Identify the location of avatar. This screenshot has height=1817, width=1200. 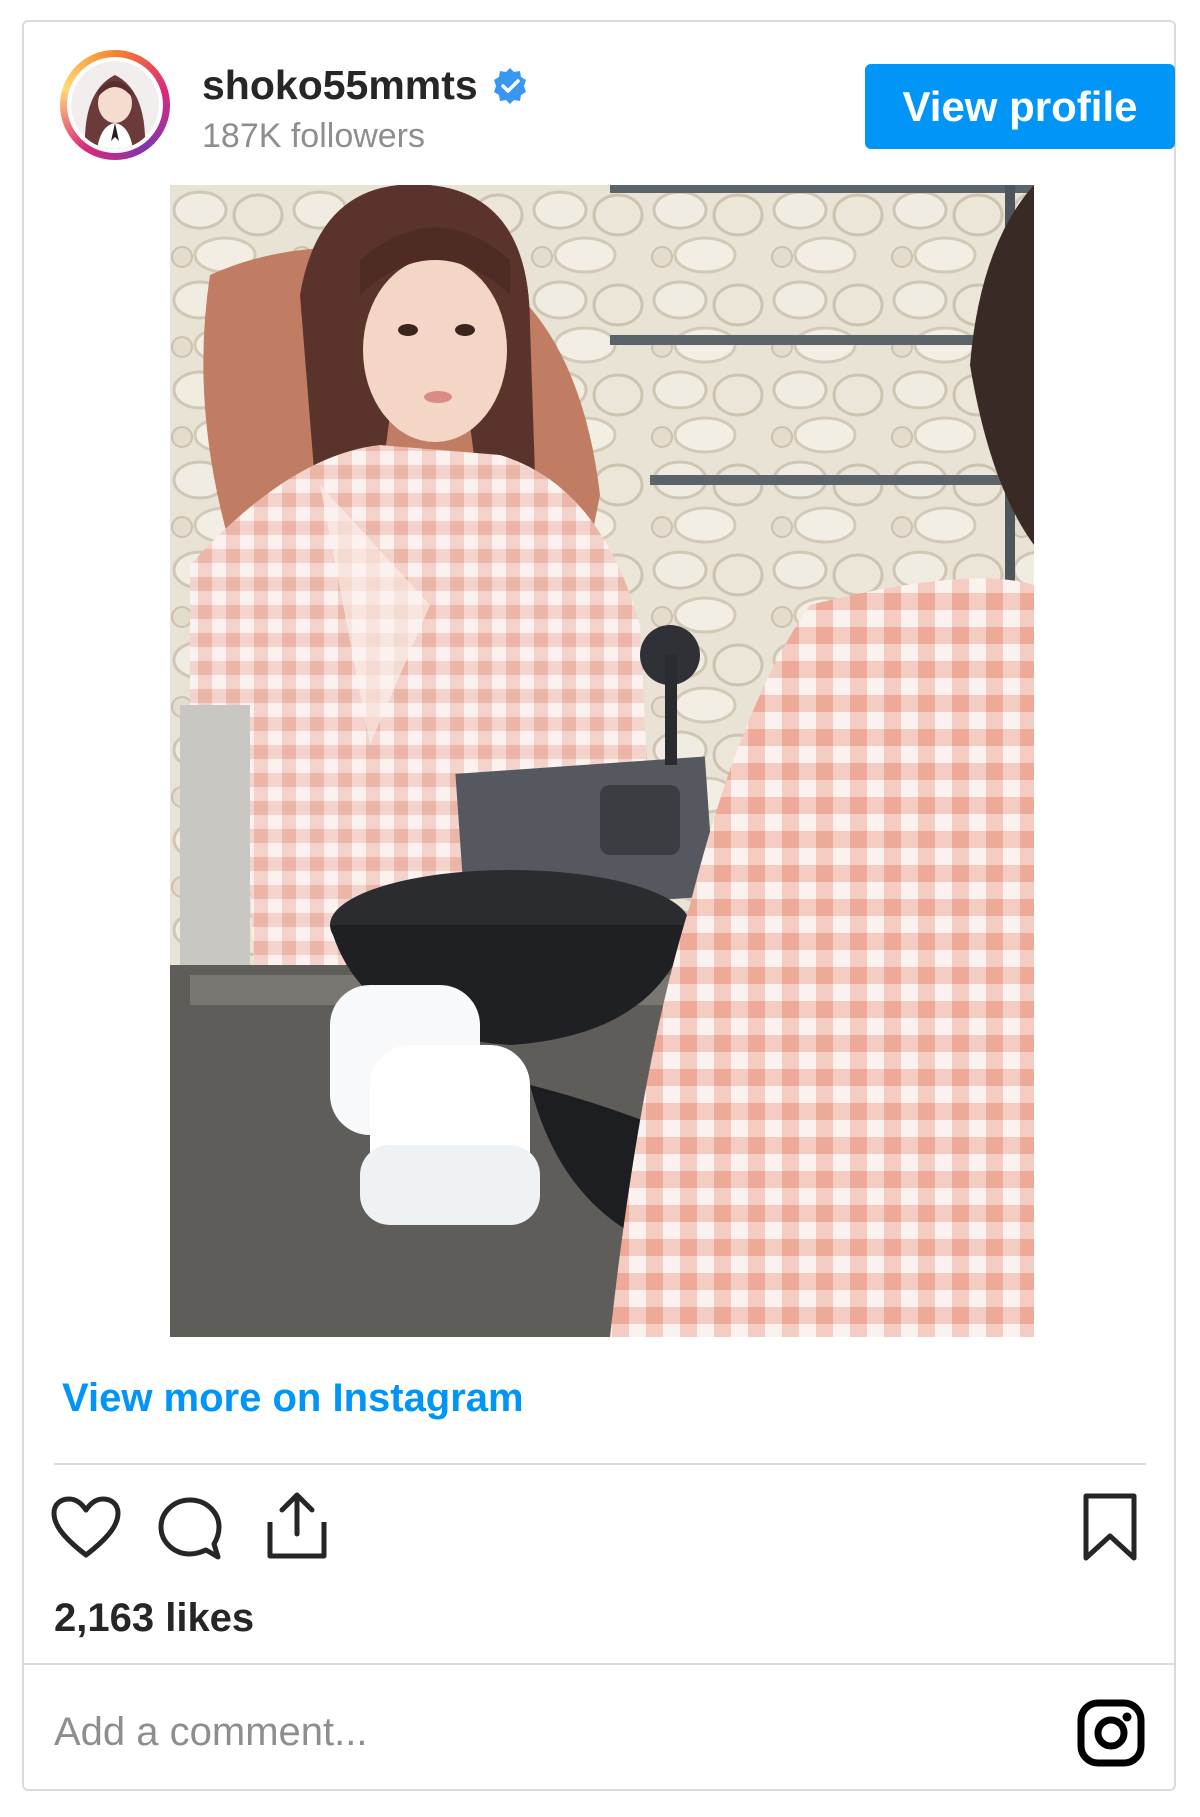
(115, 105).